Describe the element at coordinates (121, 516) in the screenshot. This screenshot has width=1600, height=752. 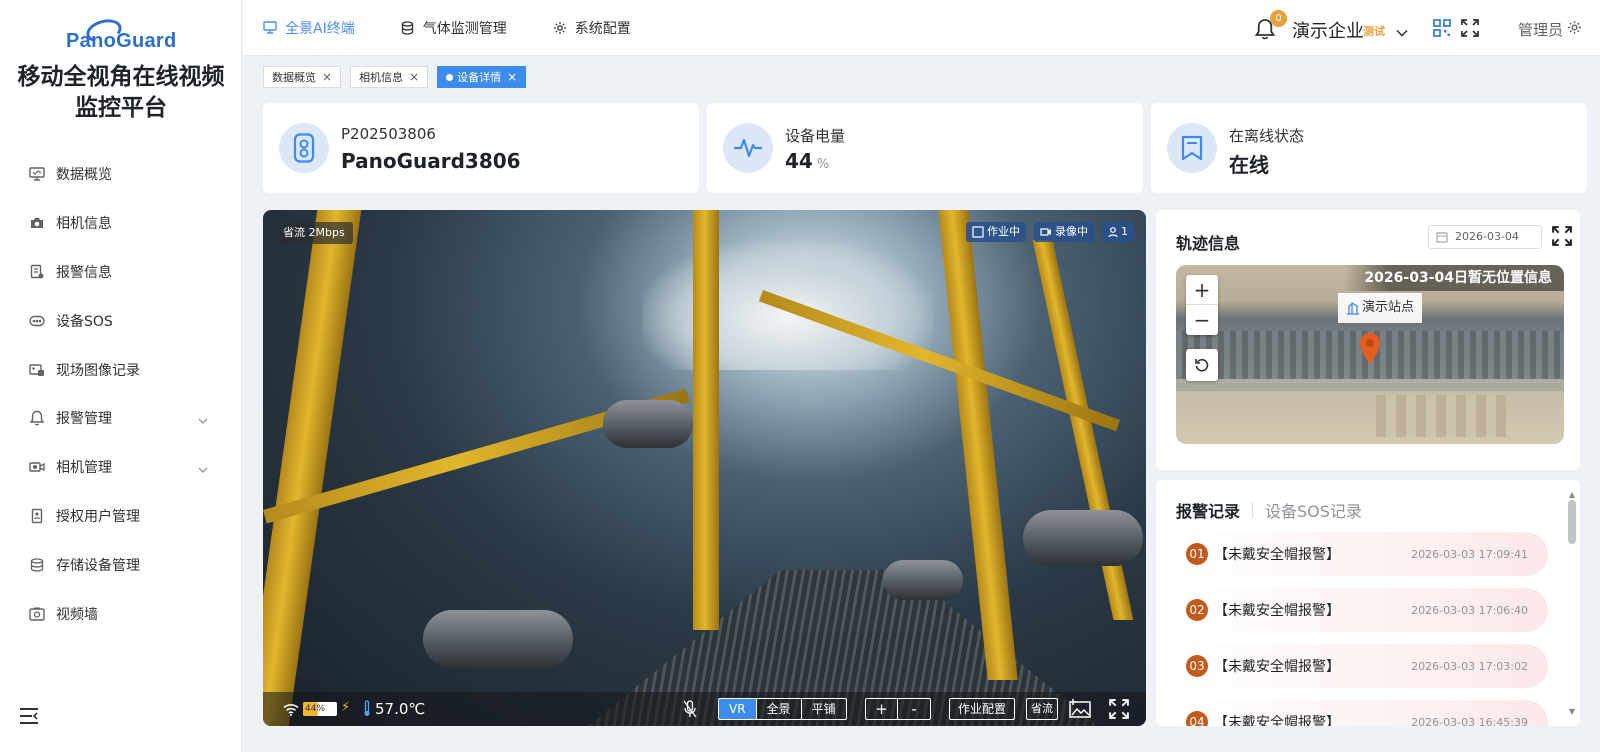
I see `sidebar-item-authorized-user-management: 授权用户管理` at that location.